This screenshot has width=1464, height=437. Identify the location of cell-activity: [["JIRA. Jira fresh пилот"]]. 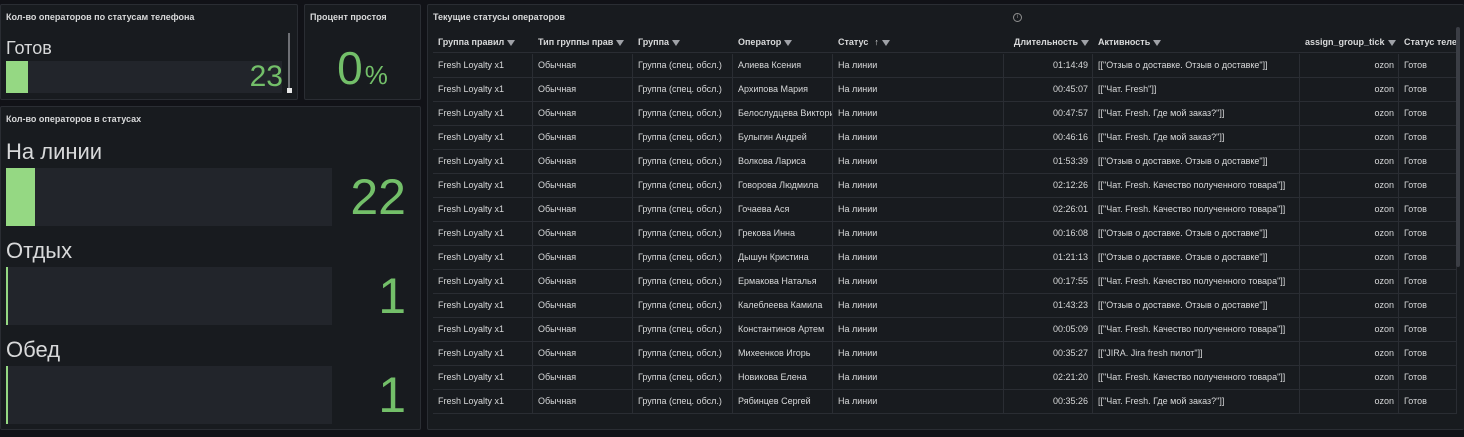
(1196, 353).